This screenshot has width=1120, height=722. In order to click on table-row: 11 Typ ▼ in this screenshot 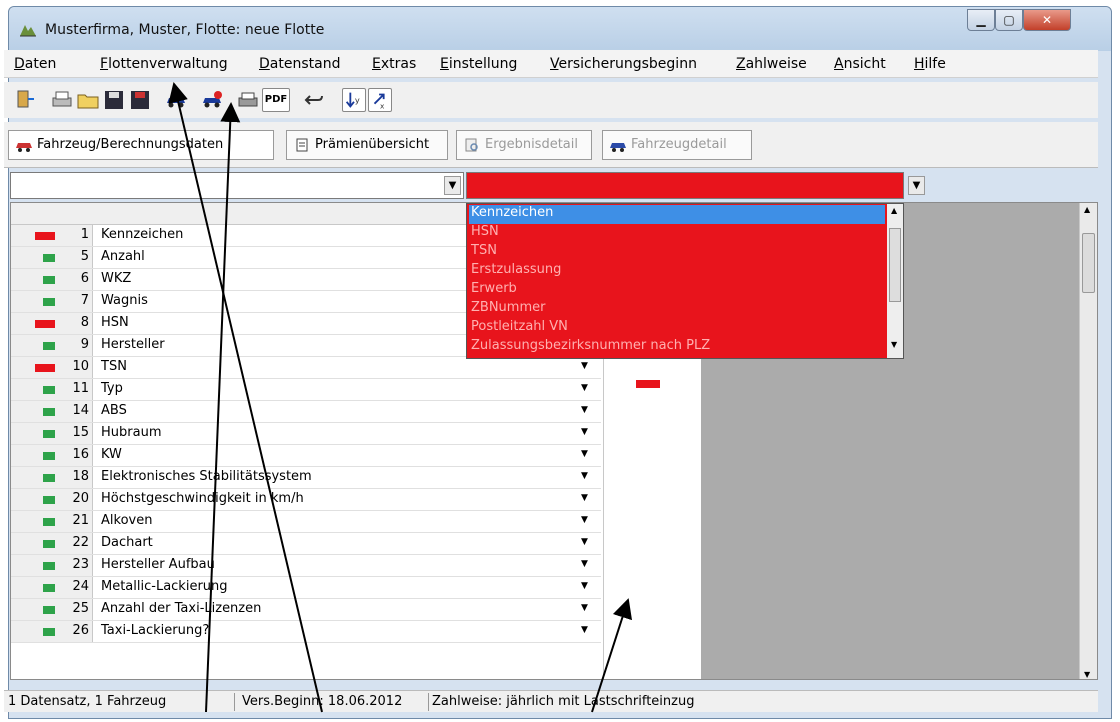, I will do `click(306, 390)`.